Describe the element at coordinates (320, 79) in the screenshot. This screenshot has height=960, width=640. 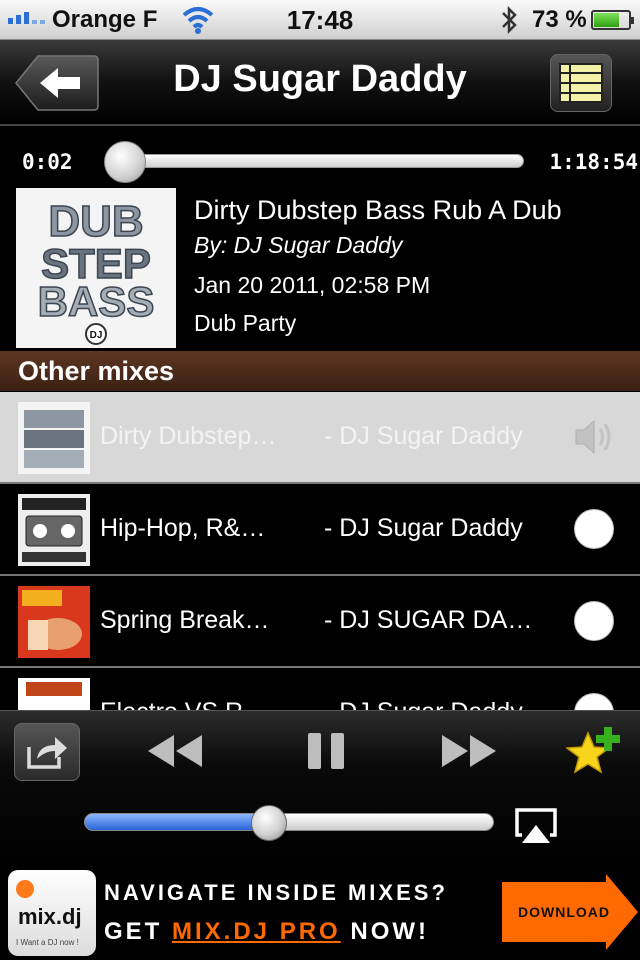
I see `page-title: DJ Sugar Daddy` at that location.